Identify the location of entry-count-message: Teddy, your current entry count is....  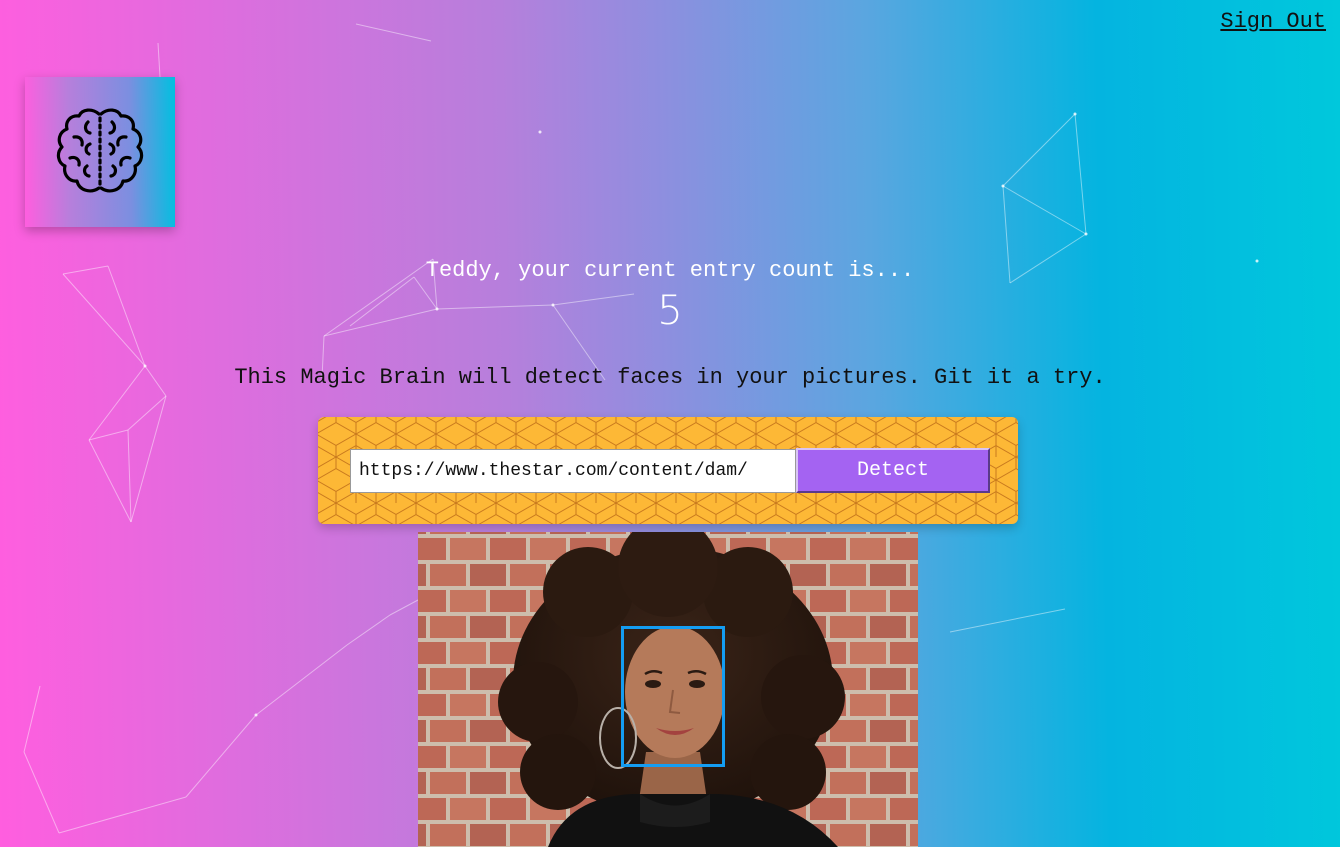
(670, 270).